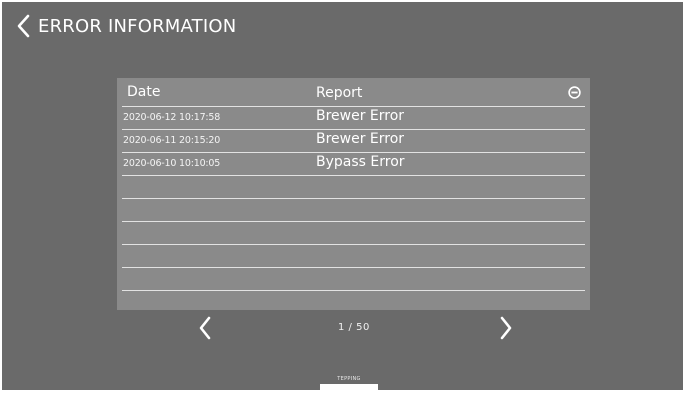 Image resolution: width=685 pixels, height=394 pixels. What do you see at coordinates (144, 92) in the screenshot?
I see `column-header-date: Date` at bounding box center [144, 92].